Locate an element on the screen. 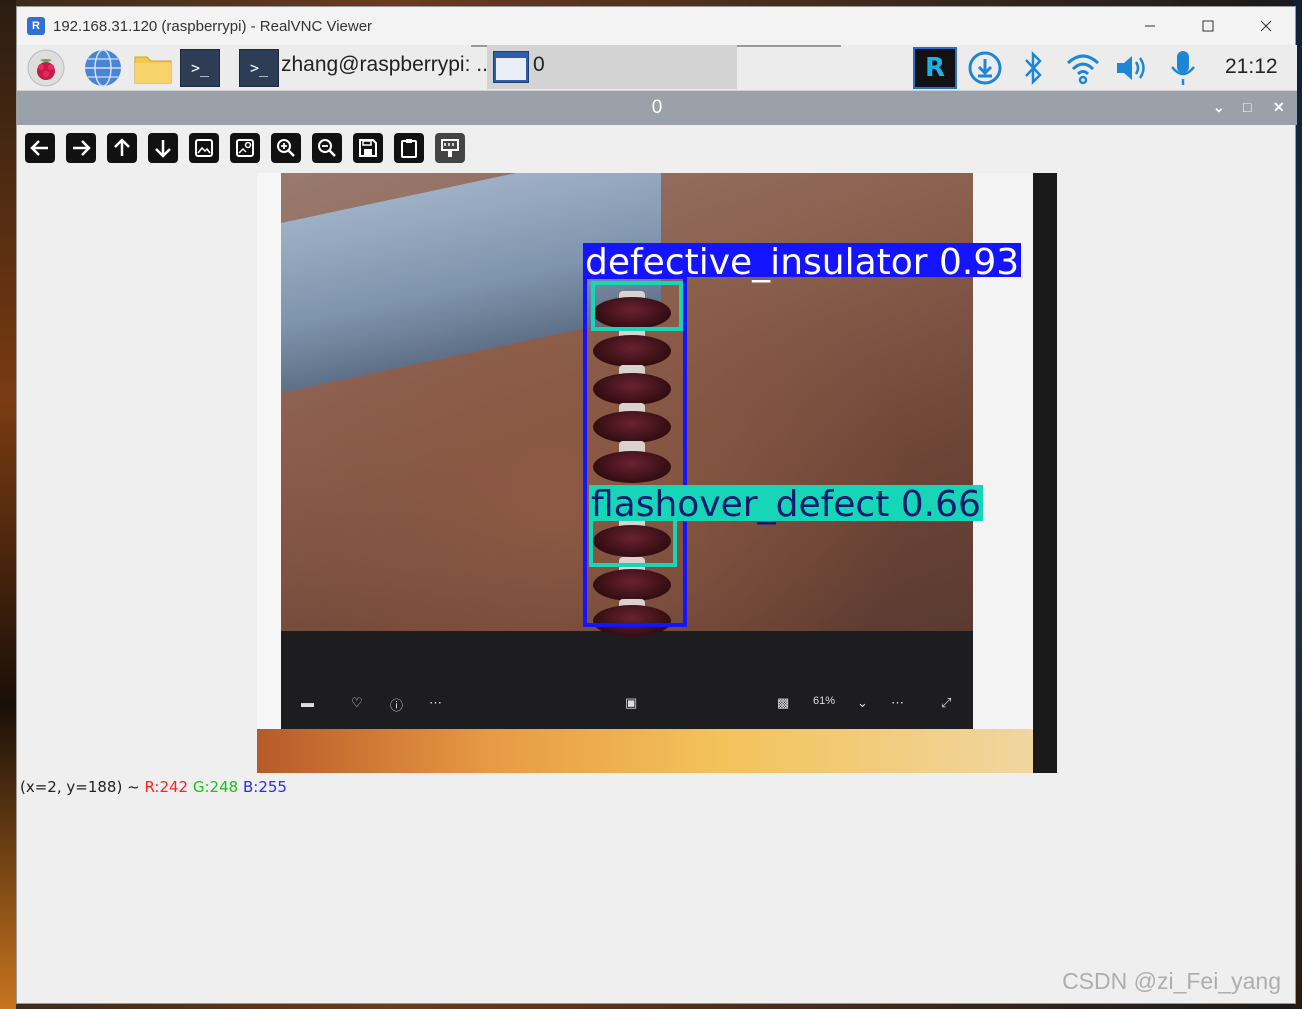  watermark: CSDN @zi_Fei_yang is located at coordinates (1171, 981).